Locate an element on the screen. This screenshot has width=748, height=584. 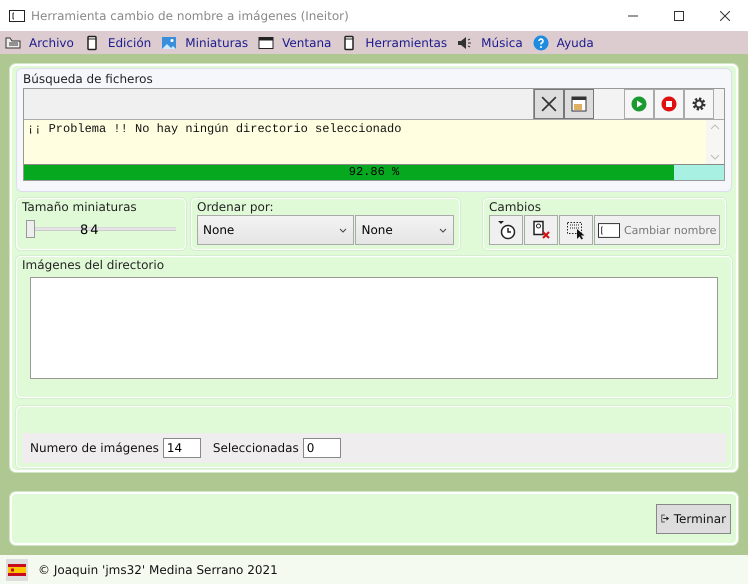
group-title: Búsqueda de ficheros is located at coordinates (88, 79).